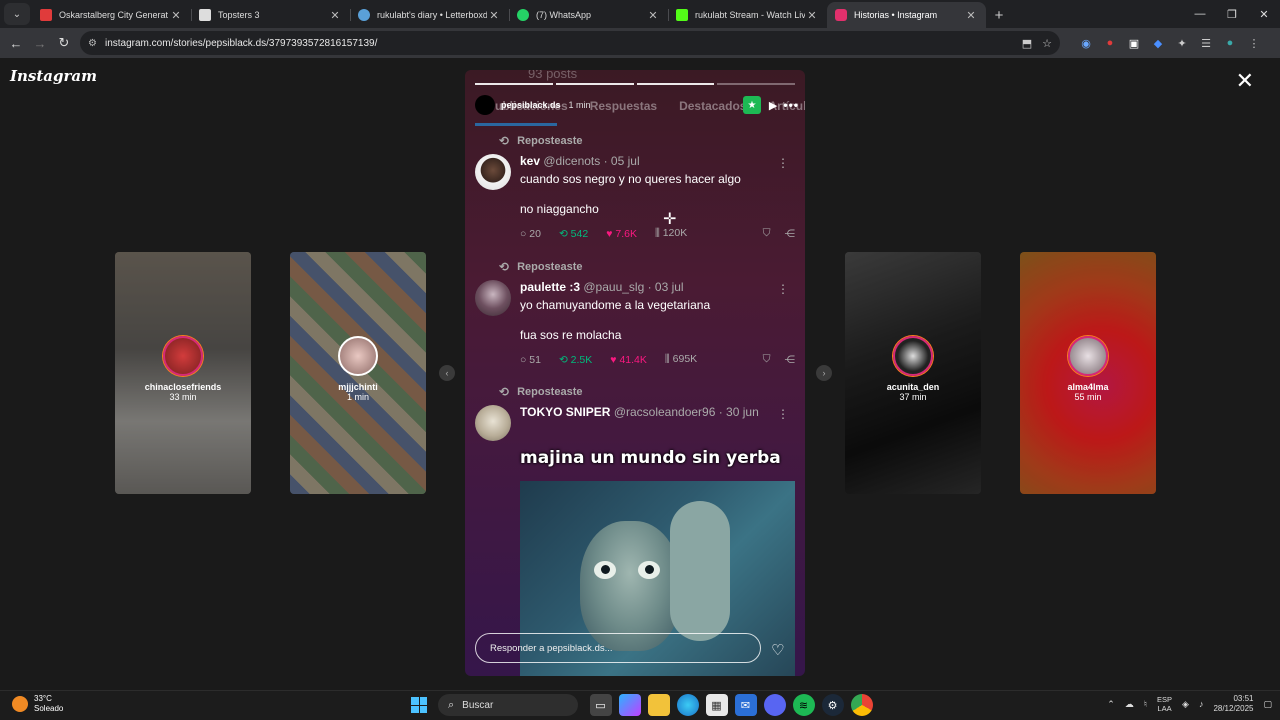 The image size is (1280, 720). I want to click on browser-tab: rukulabt Stream - Watch Live o ✕, so click(747, 15).